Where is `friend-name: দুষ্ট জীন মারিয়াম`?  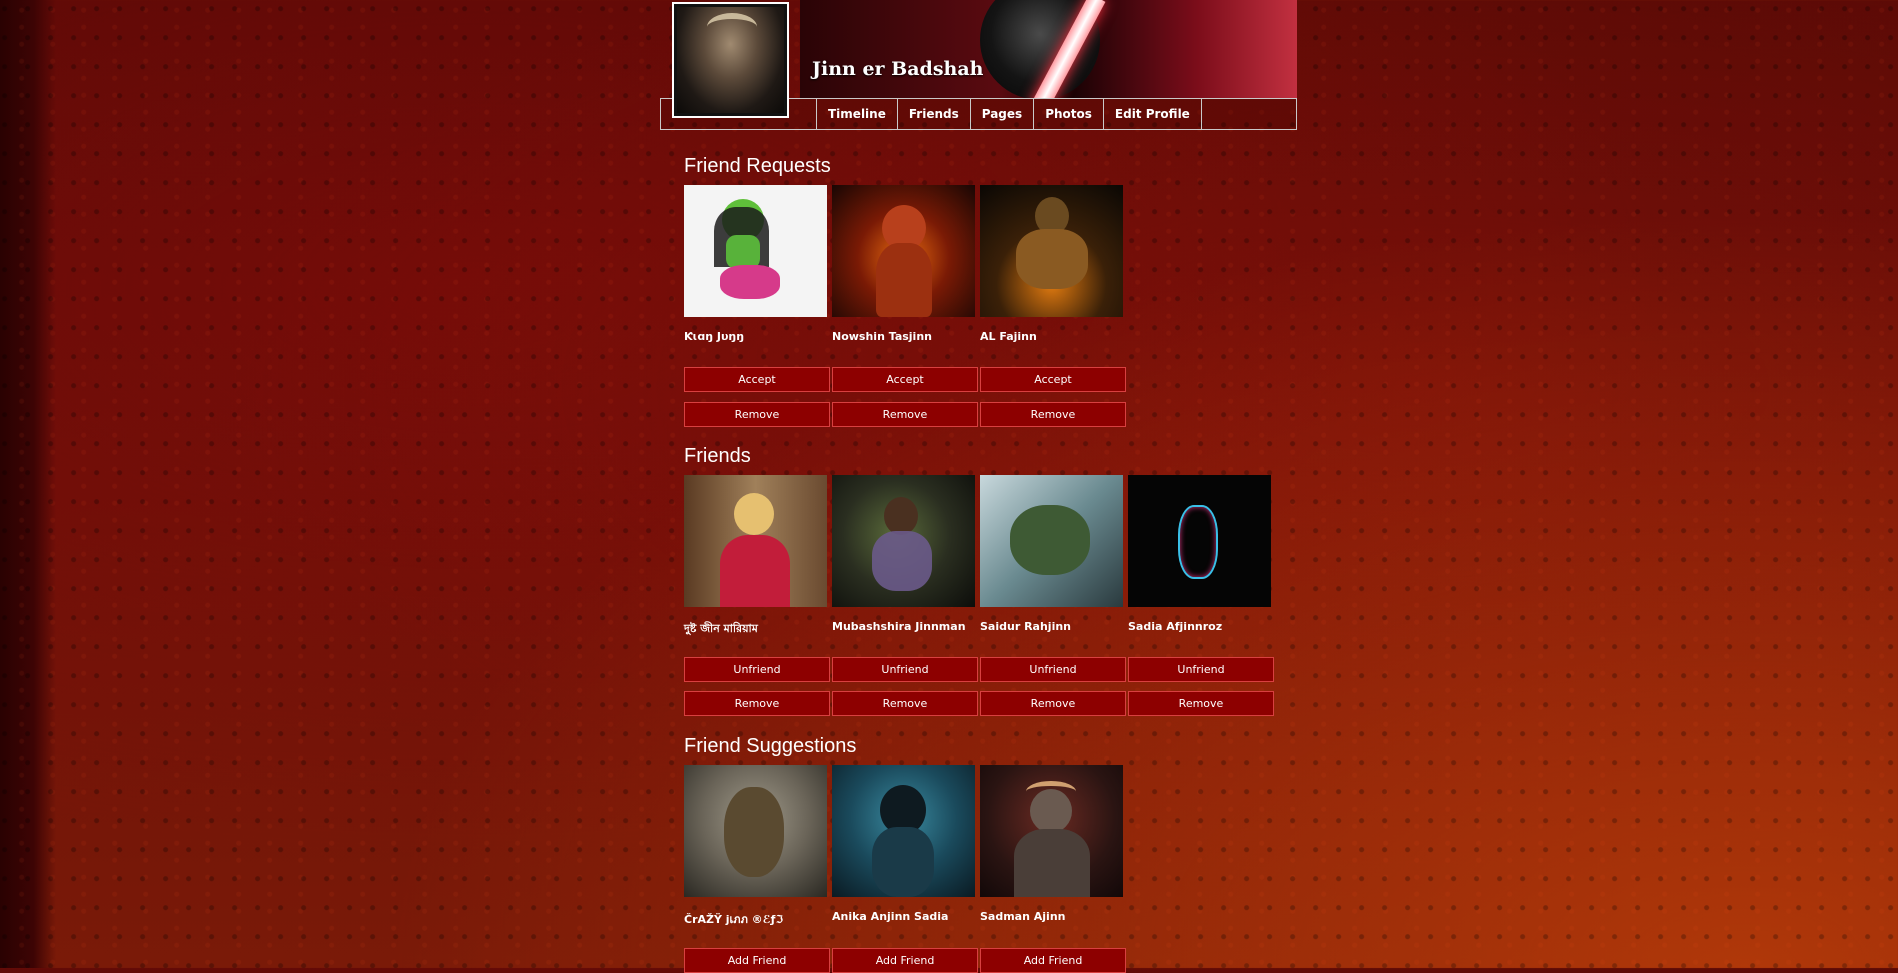 friend-name: দুষ্ট জীন মারিয়াম is located at coordinates (757, 627).